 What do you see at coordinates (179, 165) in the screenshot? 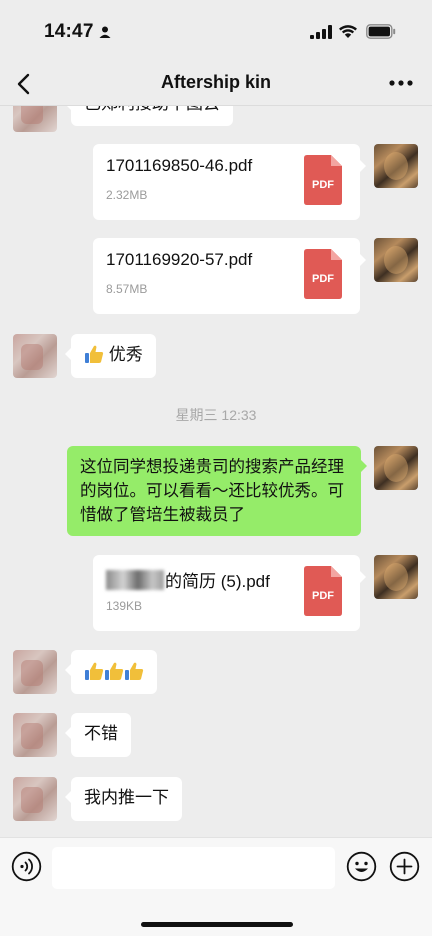
I see `file-name: 1701169850-46.pdf` at bounding box center [179, 165].